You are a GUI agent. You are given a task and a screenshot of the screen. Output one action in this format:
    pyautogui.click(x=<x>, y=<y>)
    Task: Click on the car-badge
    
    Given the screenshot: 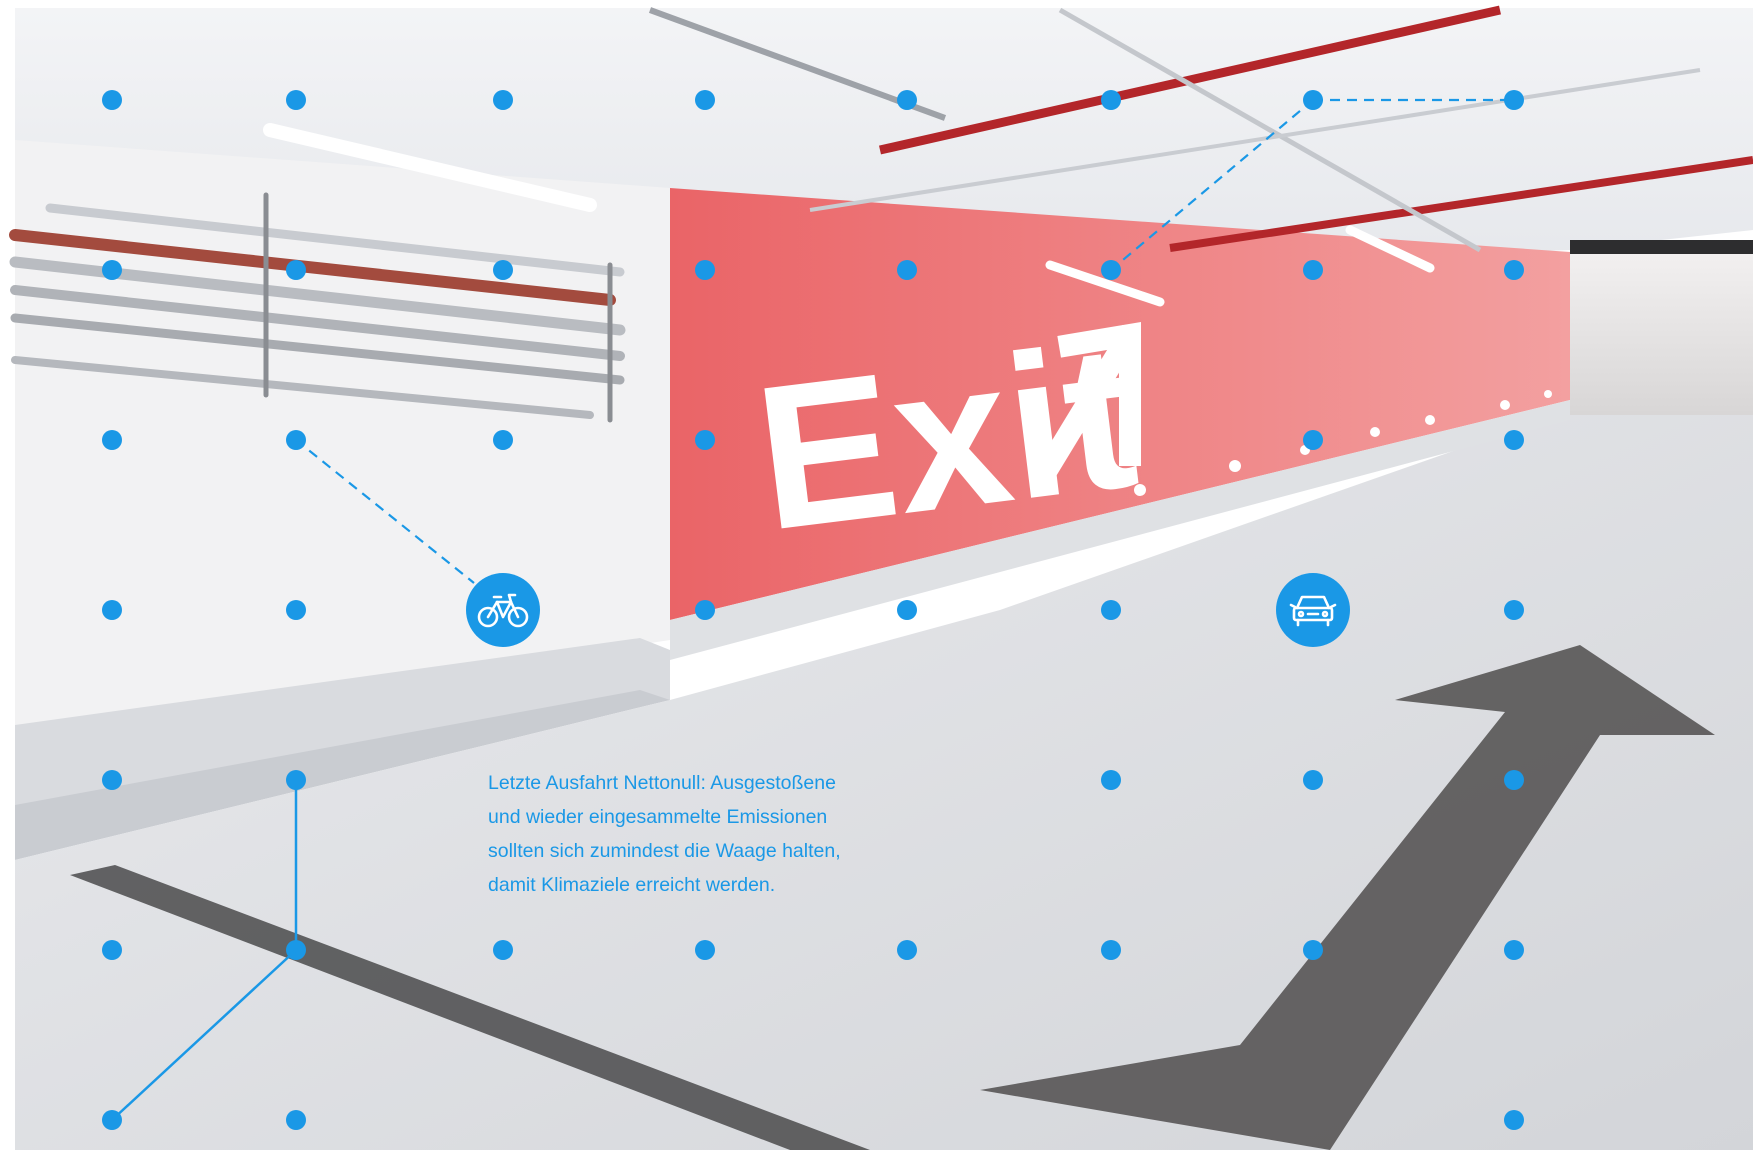 What is the action you would take?
    pyautogui.click(x=1313, y=610)
    